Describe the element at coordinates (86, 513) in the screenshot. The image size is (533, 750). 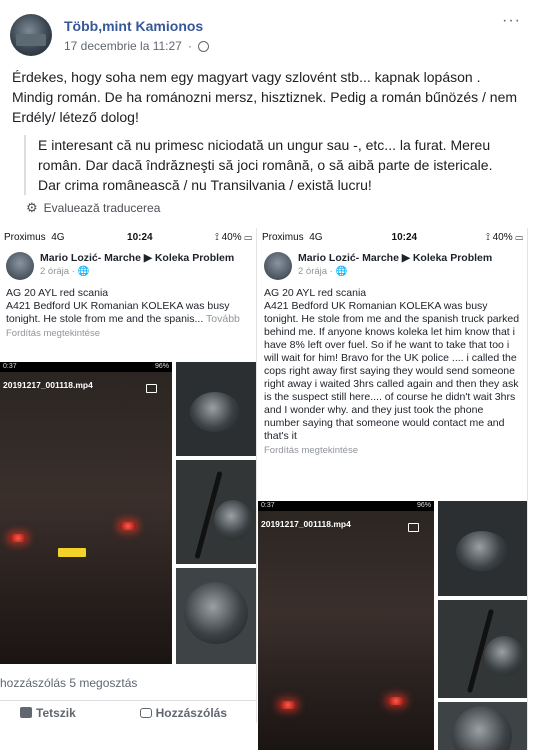
I see `video-thumbnail-left: 0:37 96% 20191217_001118.mp4` at that location.